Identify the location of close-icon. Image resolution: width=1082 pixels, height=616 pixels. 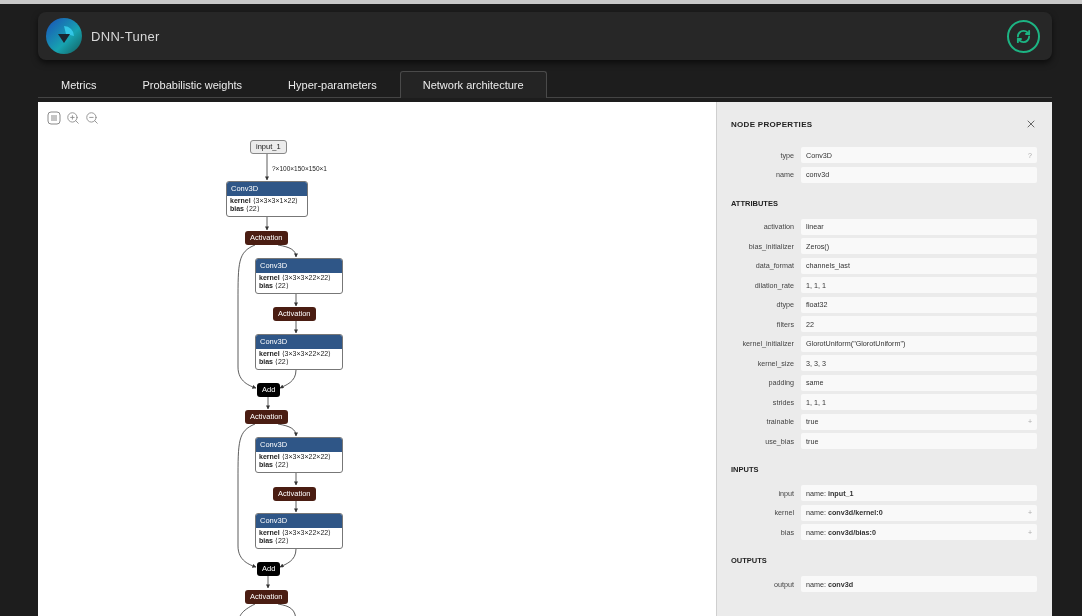
(1031, 124).